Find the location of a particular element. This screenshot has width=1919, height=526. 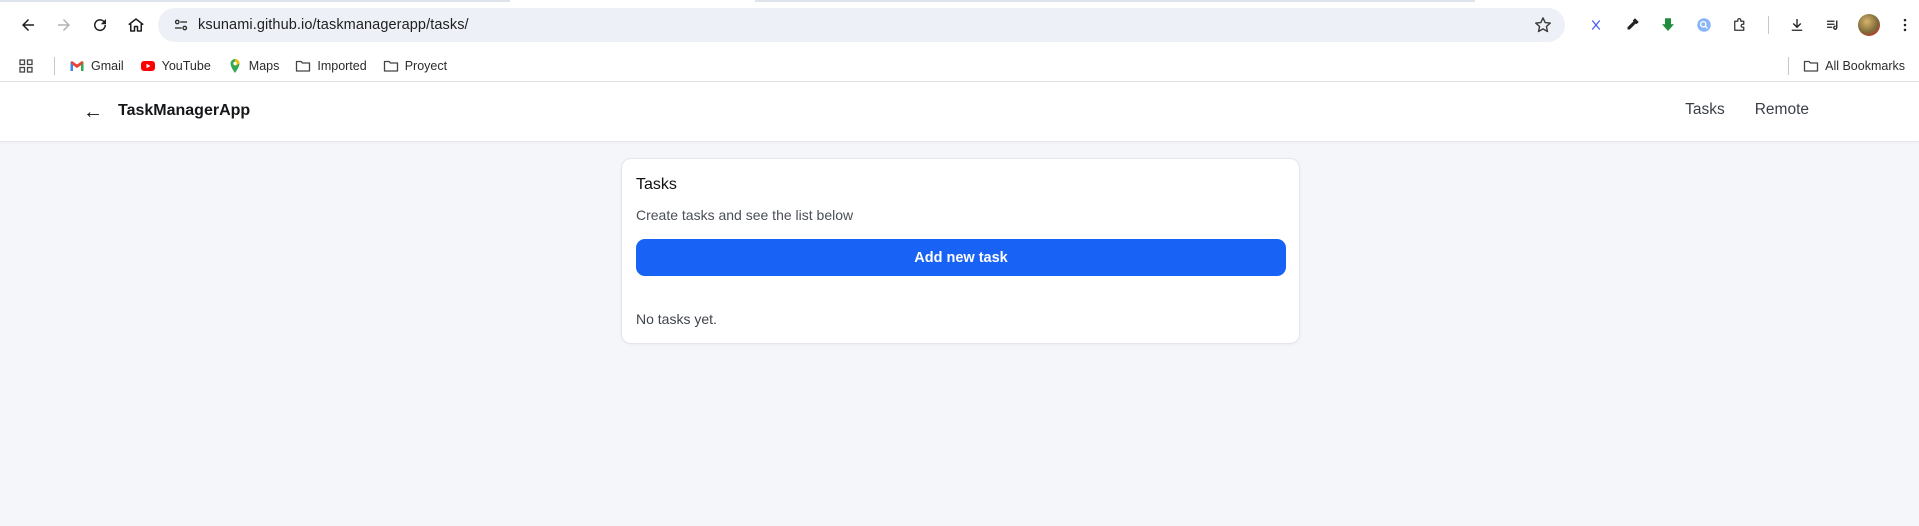

app-nav: Tasks Remote is located at coordinates (1747, 110).